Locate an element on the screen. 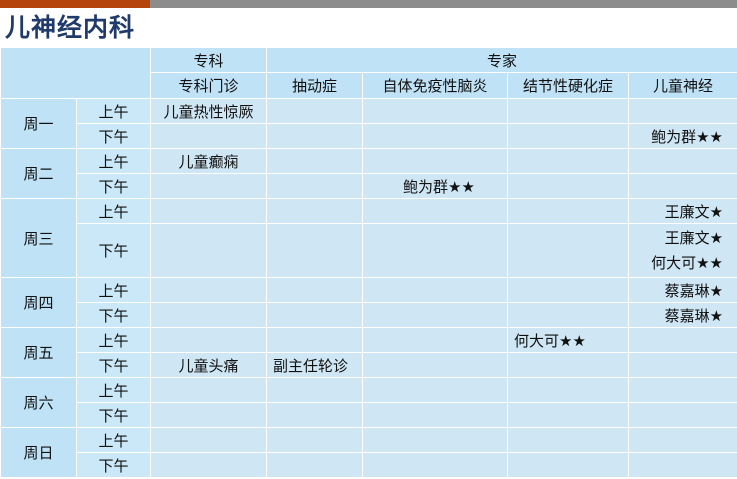 The image size is (737, 479). day-label: 周日 is located at coordinates (38, 452).